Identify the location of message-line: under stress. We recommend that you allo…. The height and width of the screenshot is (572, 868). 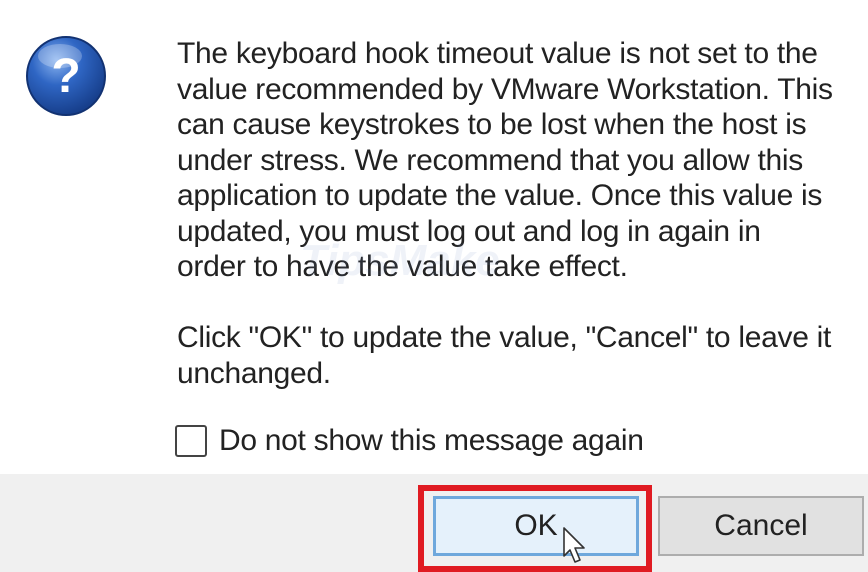
(490, 160).